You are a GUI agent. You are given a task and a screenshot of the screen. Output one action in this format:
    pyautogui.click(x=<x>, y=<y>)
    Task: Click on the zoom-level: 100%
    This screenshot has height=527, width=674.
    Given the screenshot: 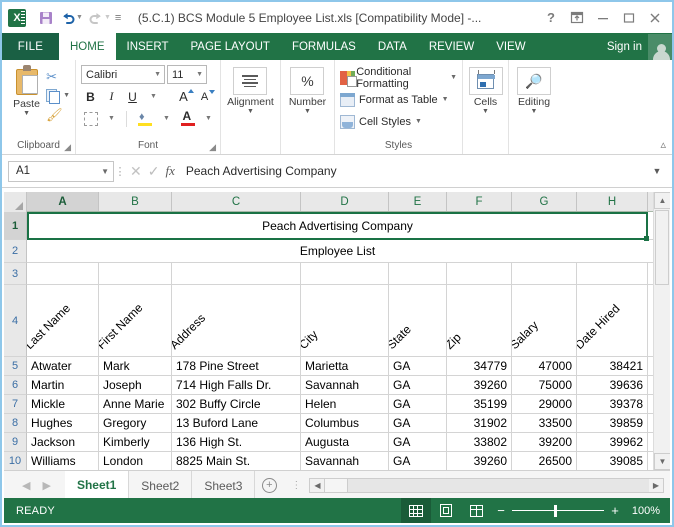 What is the action you would take?
    pyautogui.click(x=643, y=511)
    